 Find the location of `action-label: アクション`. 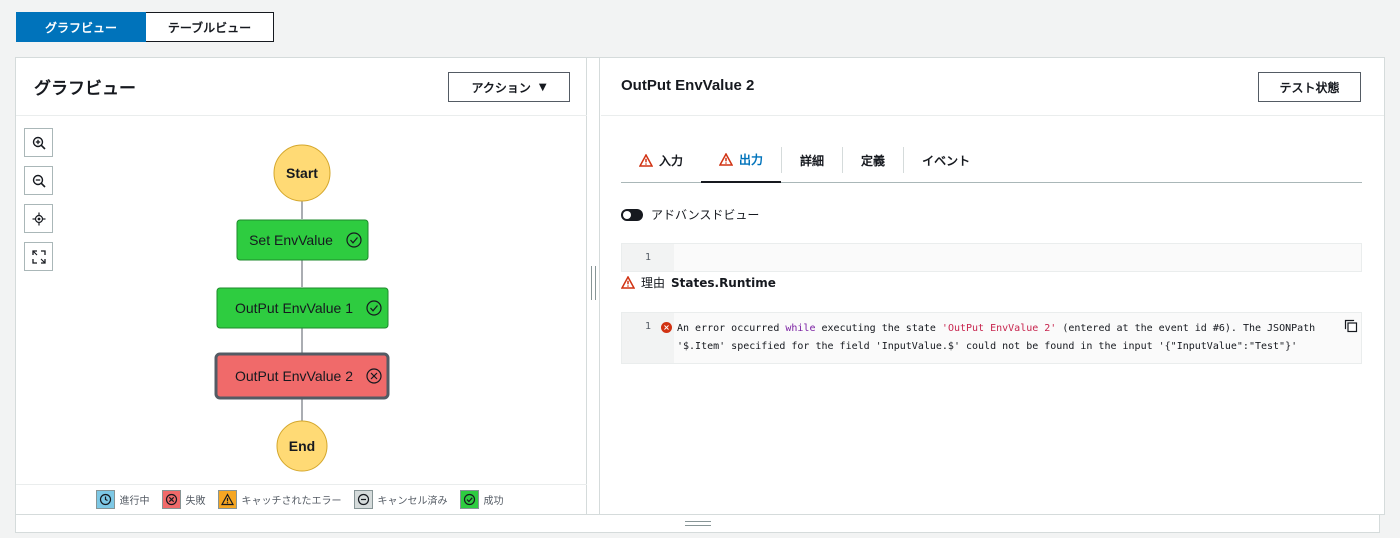

action-label: アクション is located at coordinates (501, 87).